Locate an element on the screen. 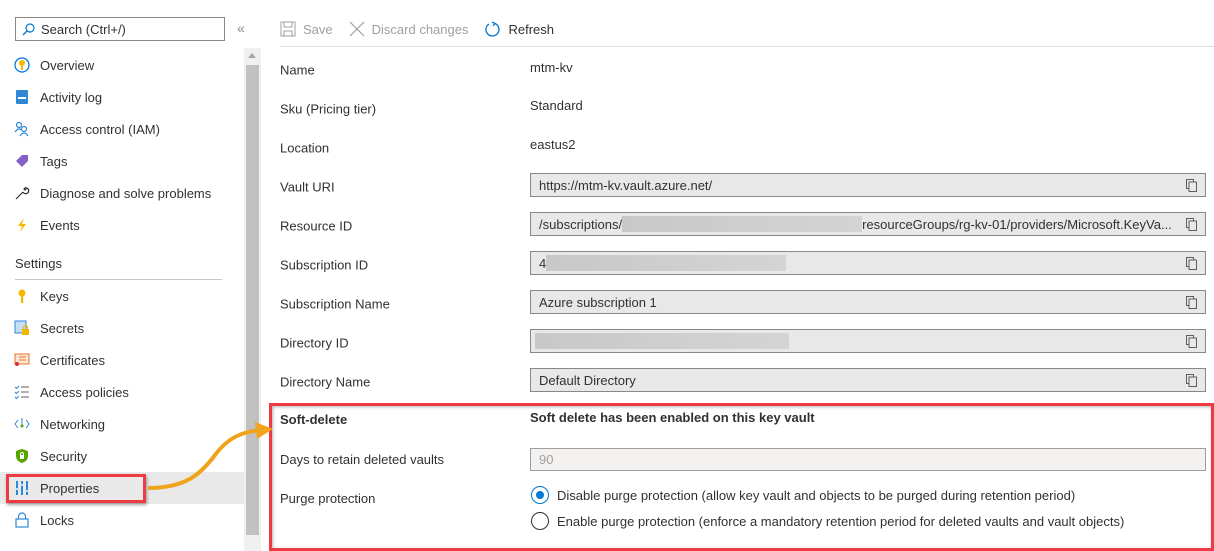  property-row-subscription-name: Subscription Name Azure subscription 1 is located at coordinates (747, 303).